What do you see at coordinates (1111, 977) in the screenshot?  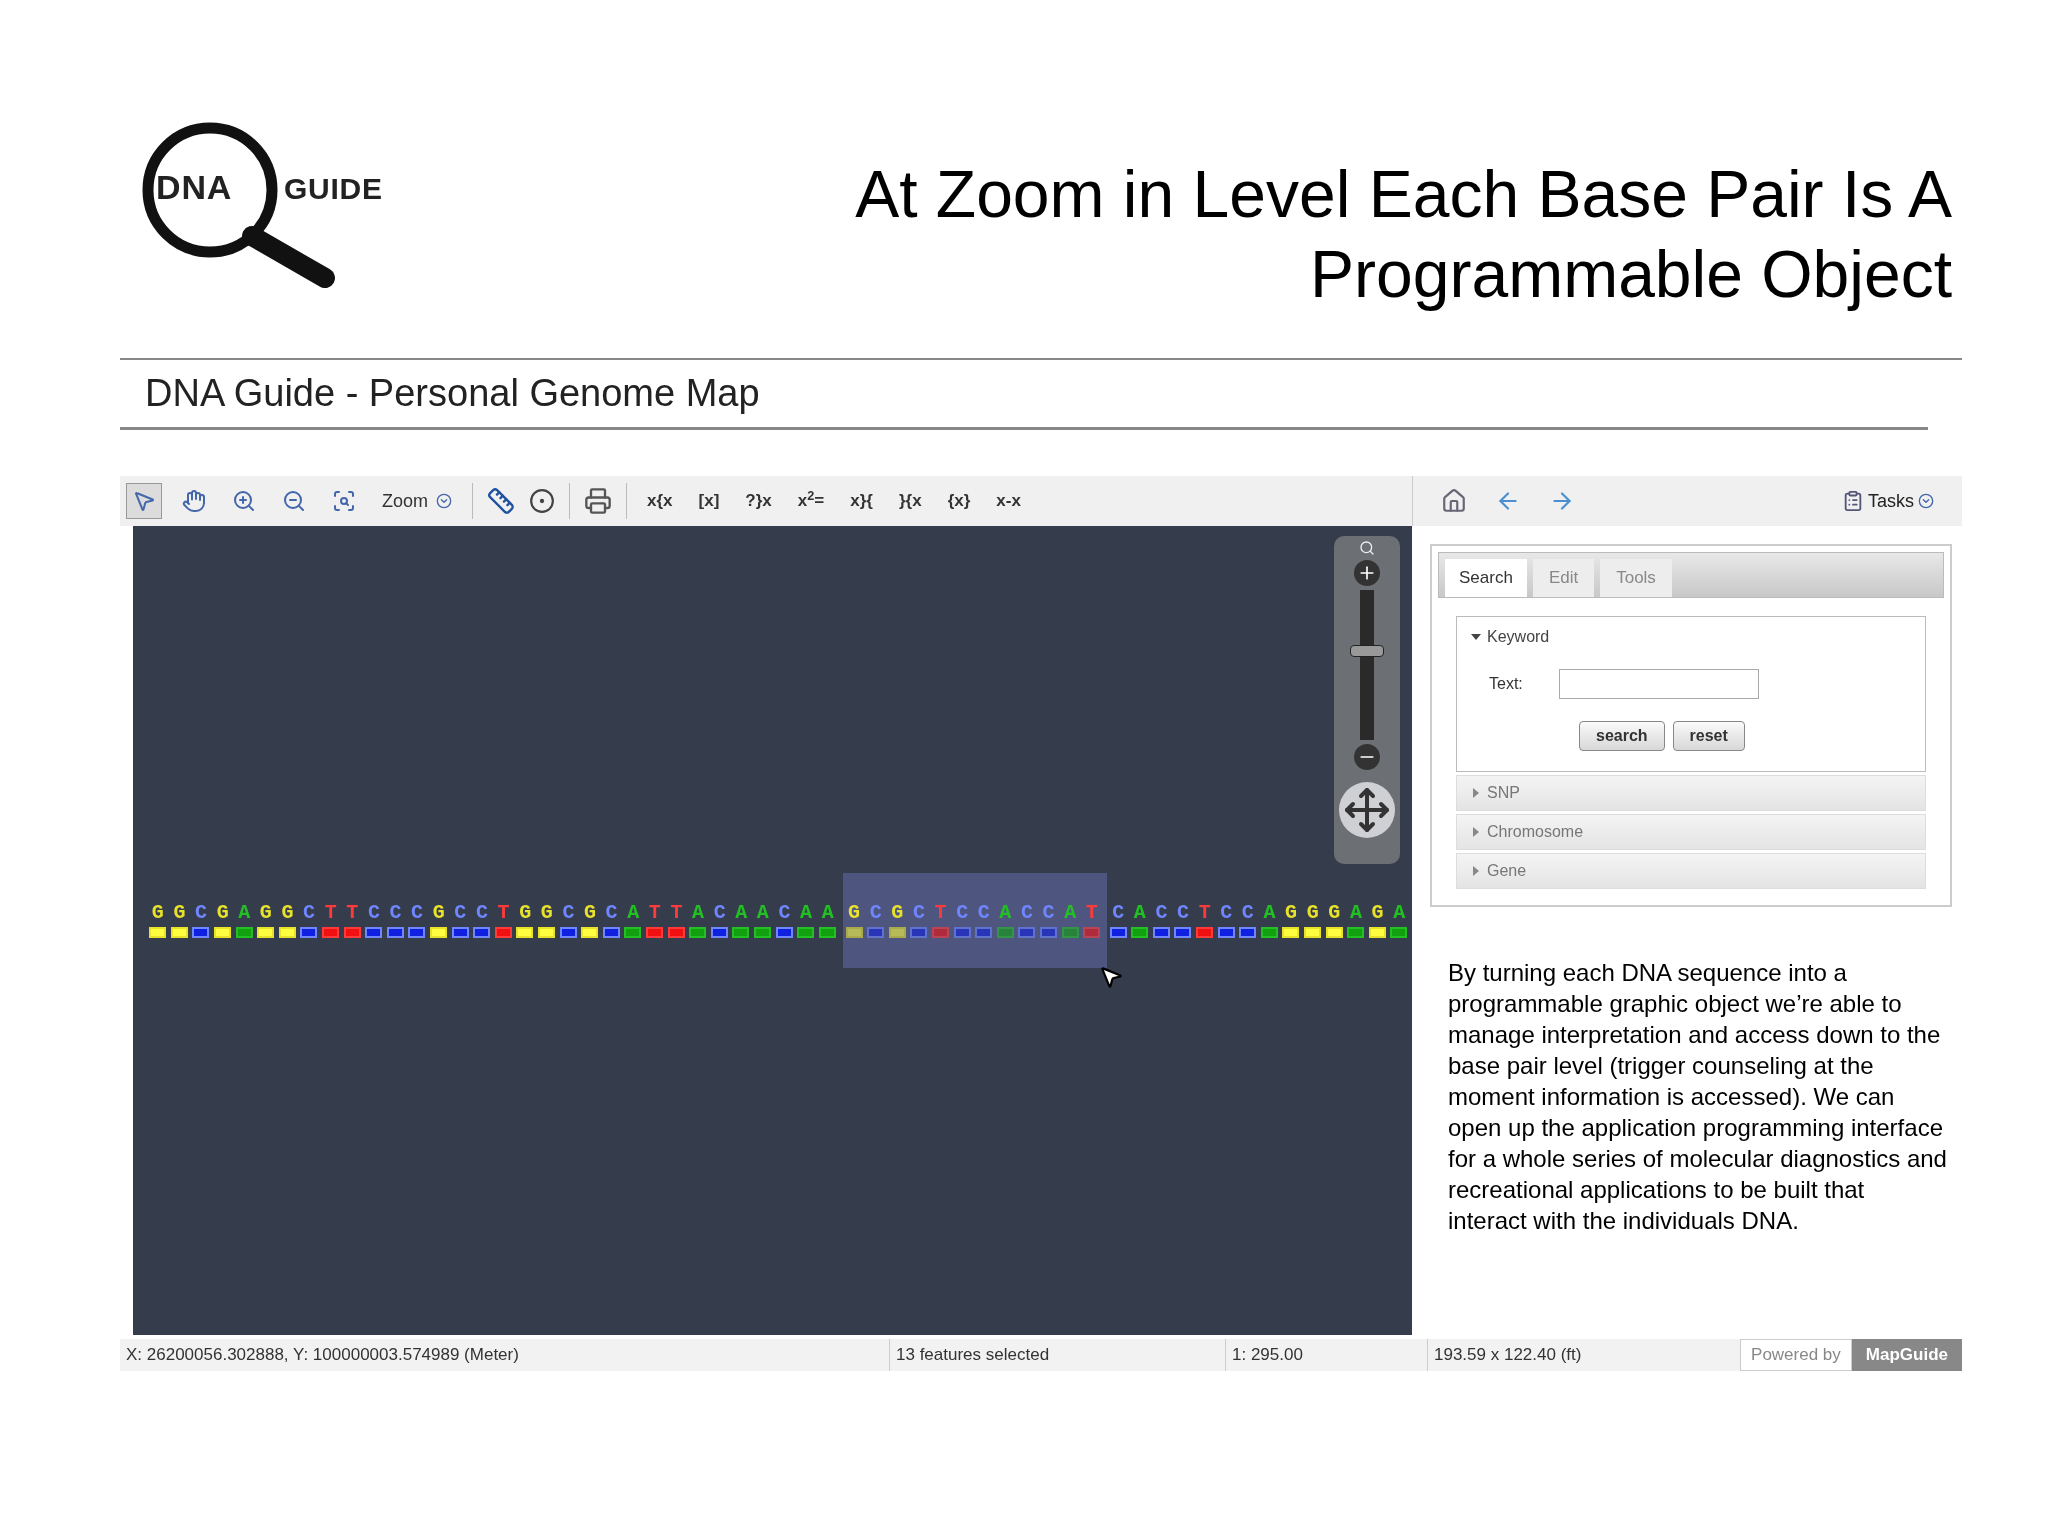 I see `cursor-icon` at bounding box center [1111, 977].